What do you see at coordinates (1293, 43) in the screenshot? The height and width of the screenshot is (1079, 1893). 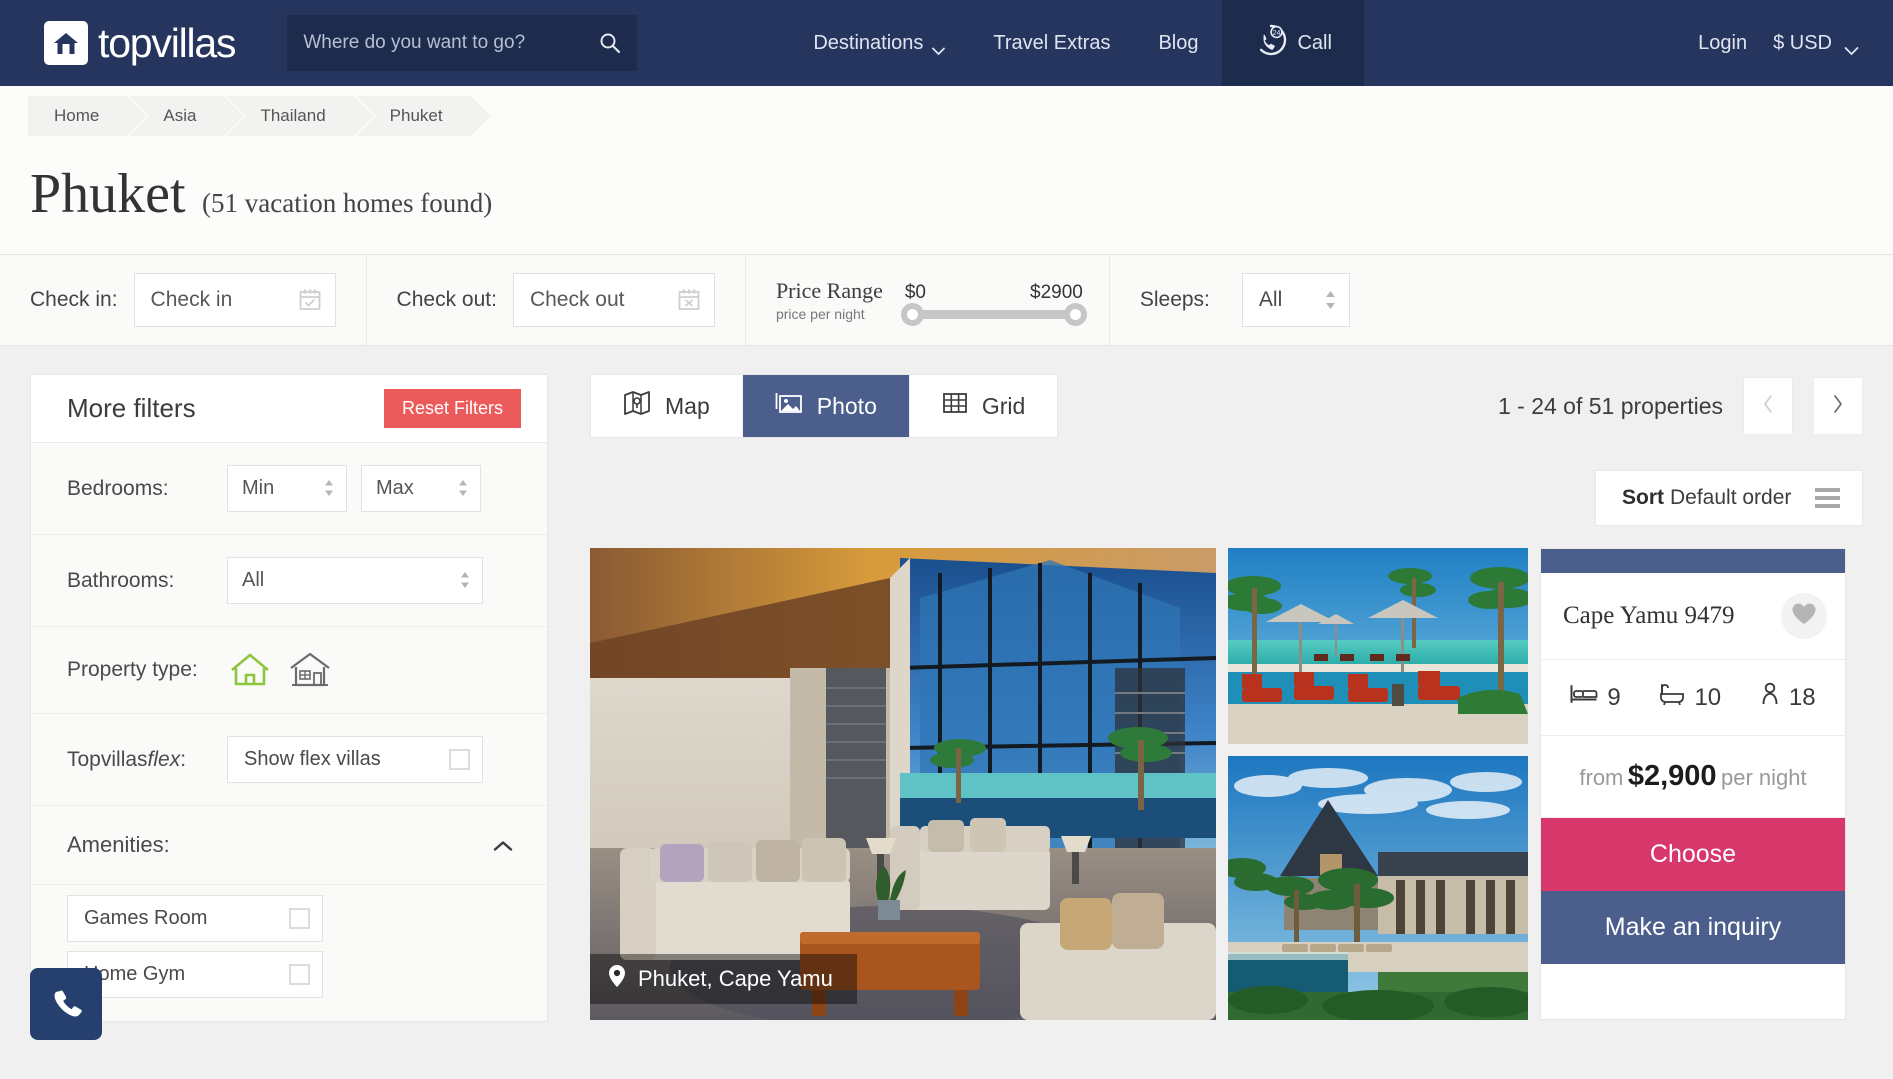 I see `nav-item-call: 24 Call` at bounding box center [1293, 43].